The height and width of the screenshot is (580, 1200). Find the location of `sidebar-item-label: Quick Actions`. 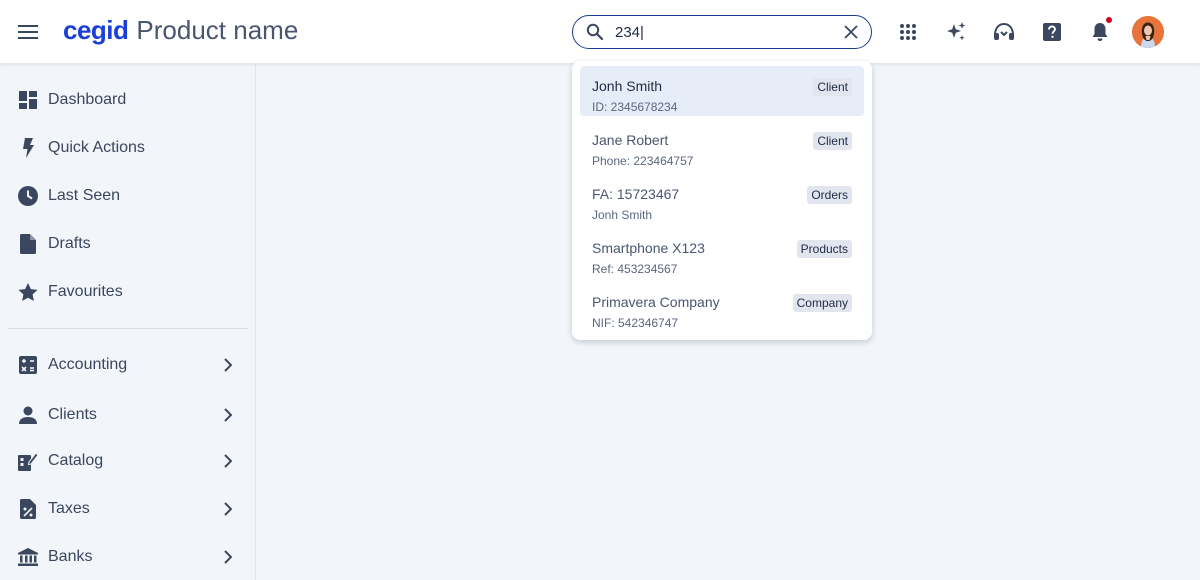

sidebar-item-label: Quick Actions is located at coordinates (96, 147).